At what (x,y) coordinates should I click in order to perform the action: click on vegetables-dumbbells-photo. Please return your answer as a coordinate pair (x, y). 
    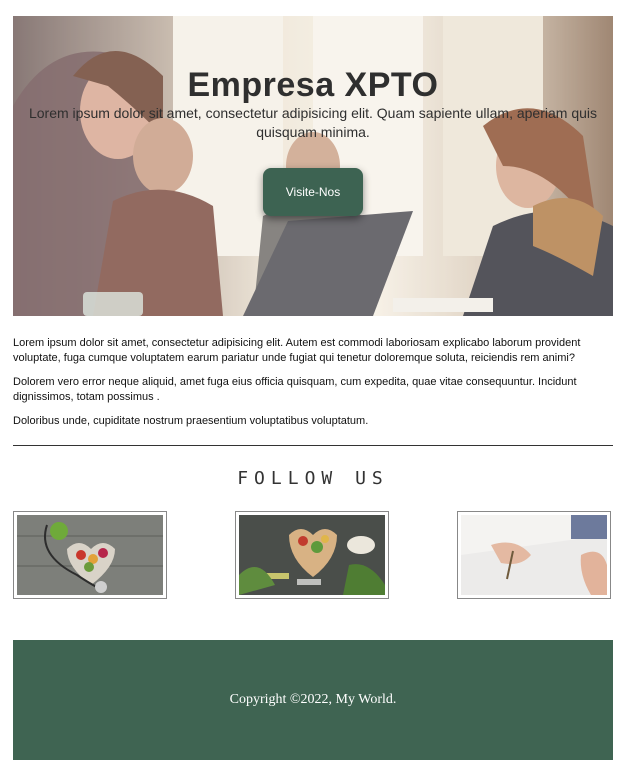
    Looking at the image, I should click on (312, 555).